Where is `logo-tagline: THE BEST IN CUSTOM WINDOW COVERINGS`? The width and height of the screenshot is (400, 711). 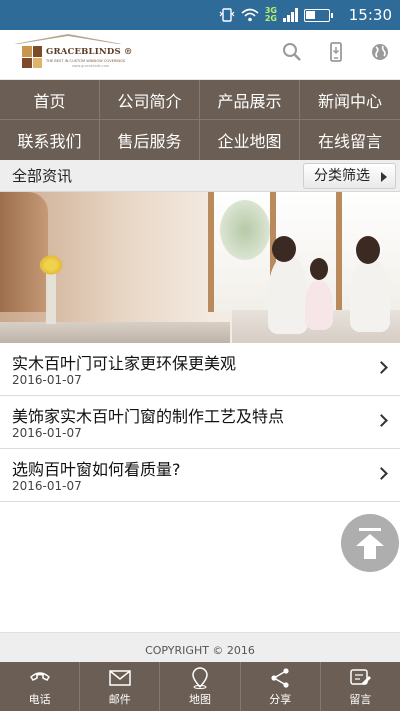
logo-tagline: THE BEST IN CUSTOM WINDOW COVERINGS is located at coordinates (86, 61).